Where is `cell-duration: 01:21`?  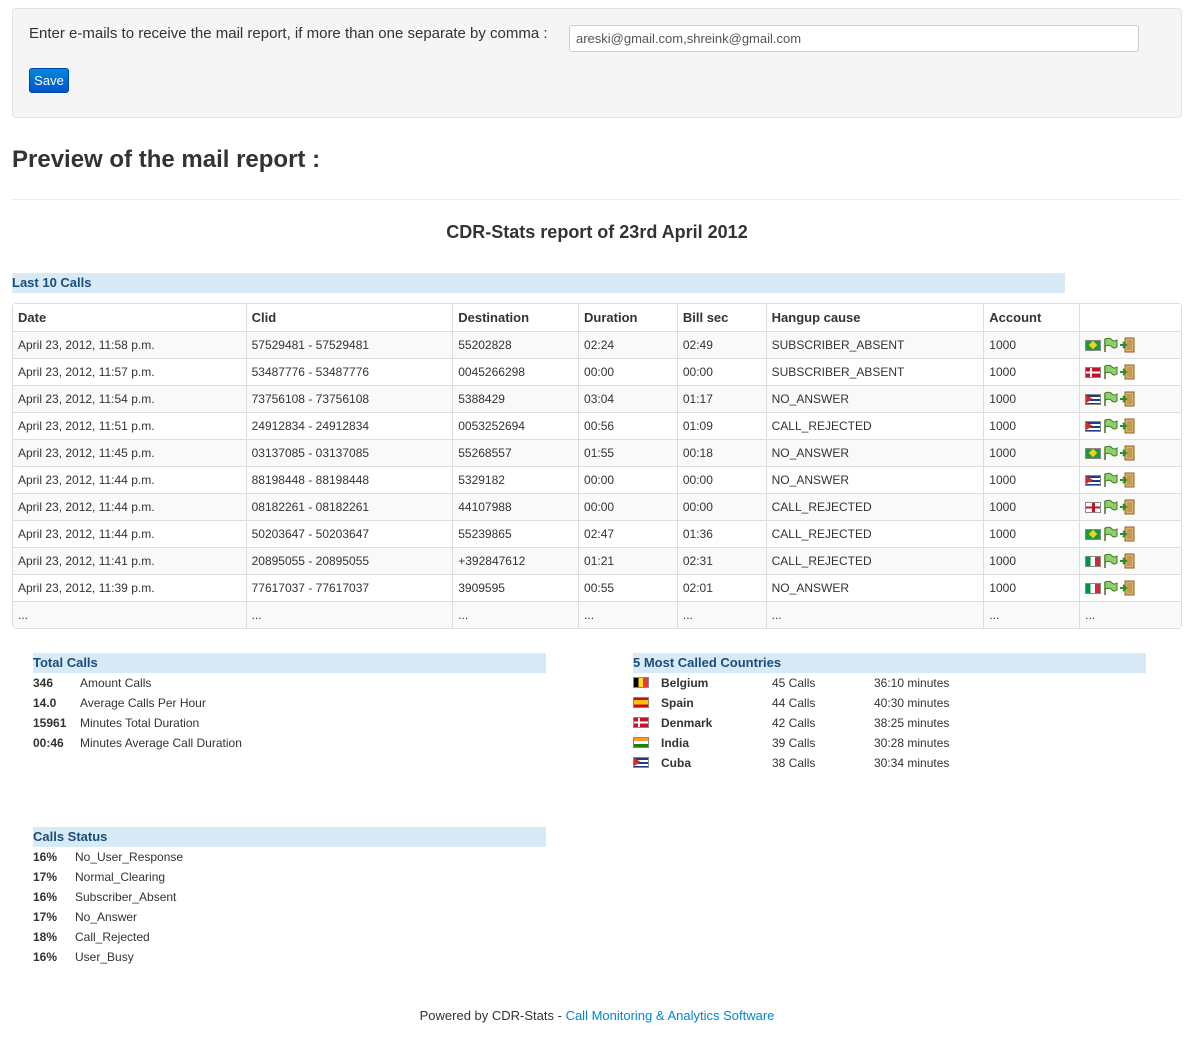
cell-duration: 01:21 is located at coordinates (627, 560).